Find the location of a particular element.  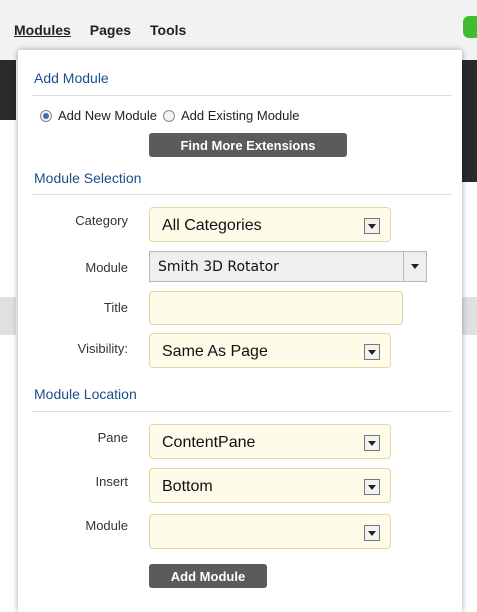

visibility-label: Visibility: is located at coordinates (102, 348).